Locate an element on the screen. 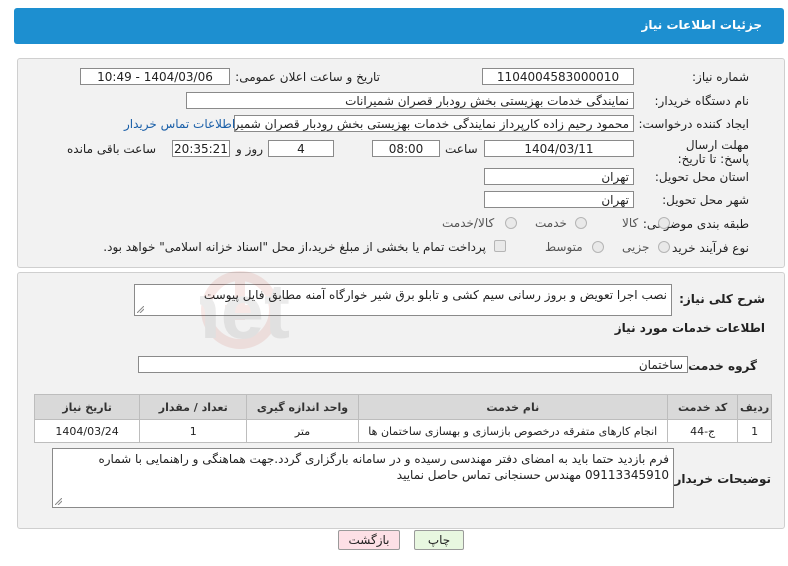 Image resolution: width=788 pixels, height=566 pixels. col-header-unit: واحد اندازه گیری is located at coordinates (302, 407).